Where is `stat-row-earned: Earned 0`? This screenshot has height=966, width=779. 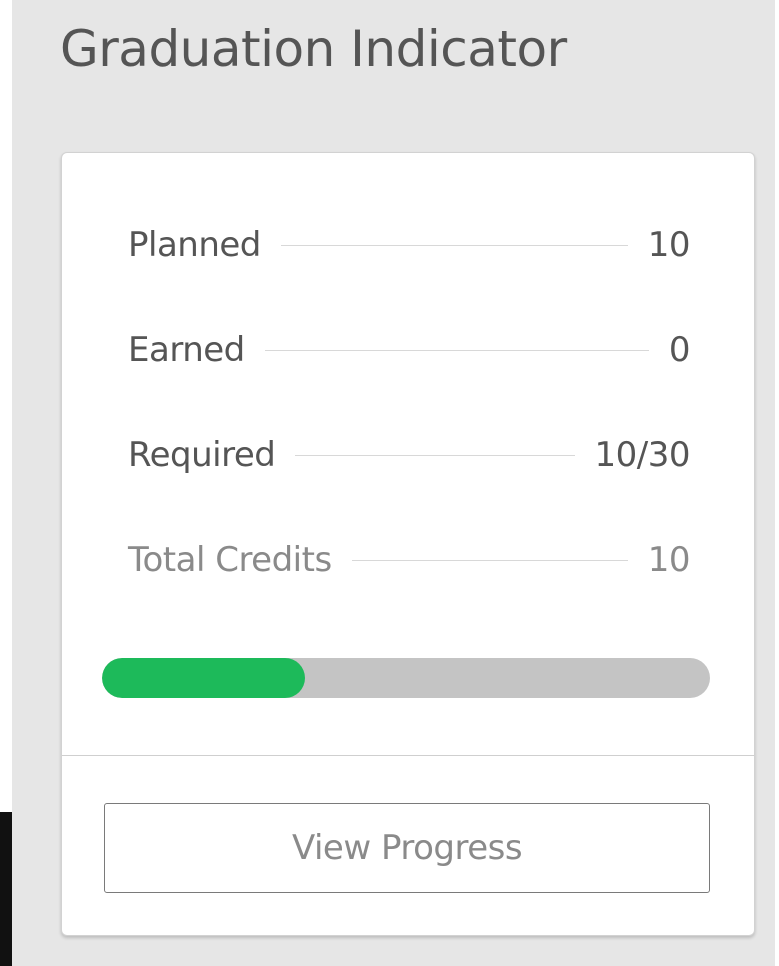 stat-row-earned: Earned 0 is located at coordinates (409, 350).